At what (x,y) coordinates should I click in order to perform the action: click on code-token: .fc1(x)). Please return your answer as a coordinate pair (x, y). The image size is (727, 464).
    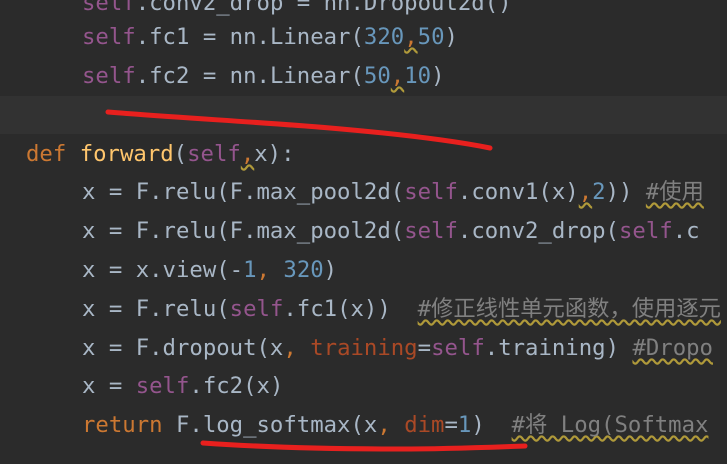
    Looking at the image, I should click on (350, 309).